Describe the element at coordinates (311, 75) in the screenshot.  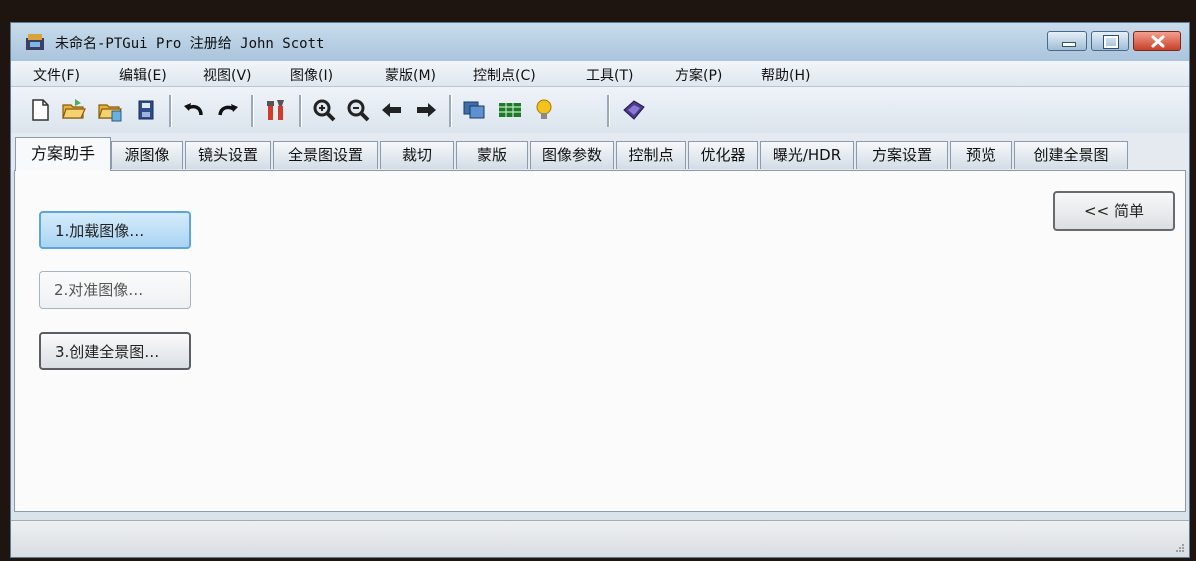
I see `menu-image: 图像(I)` at that location.